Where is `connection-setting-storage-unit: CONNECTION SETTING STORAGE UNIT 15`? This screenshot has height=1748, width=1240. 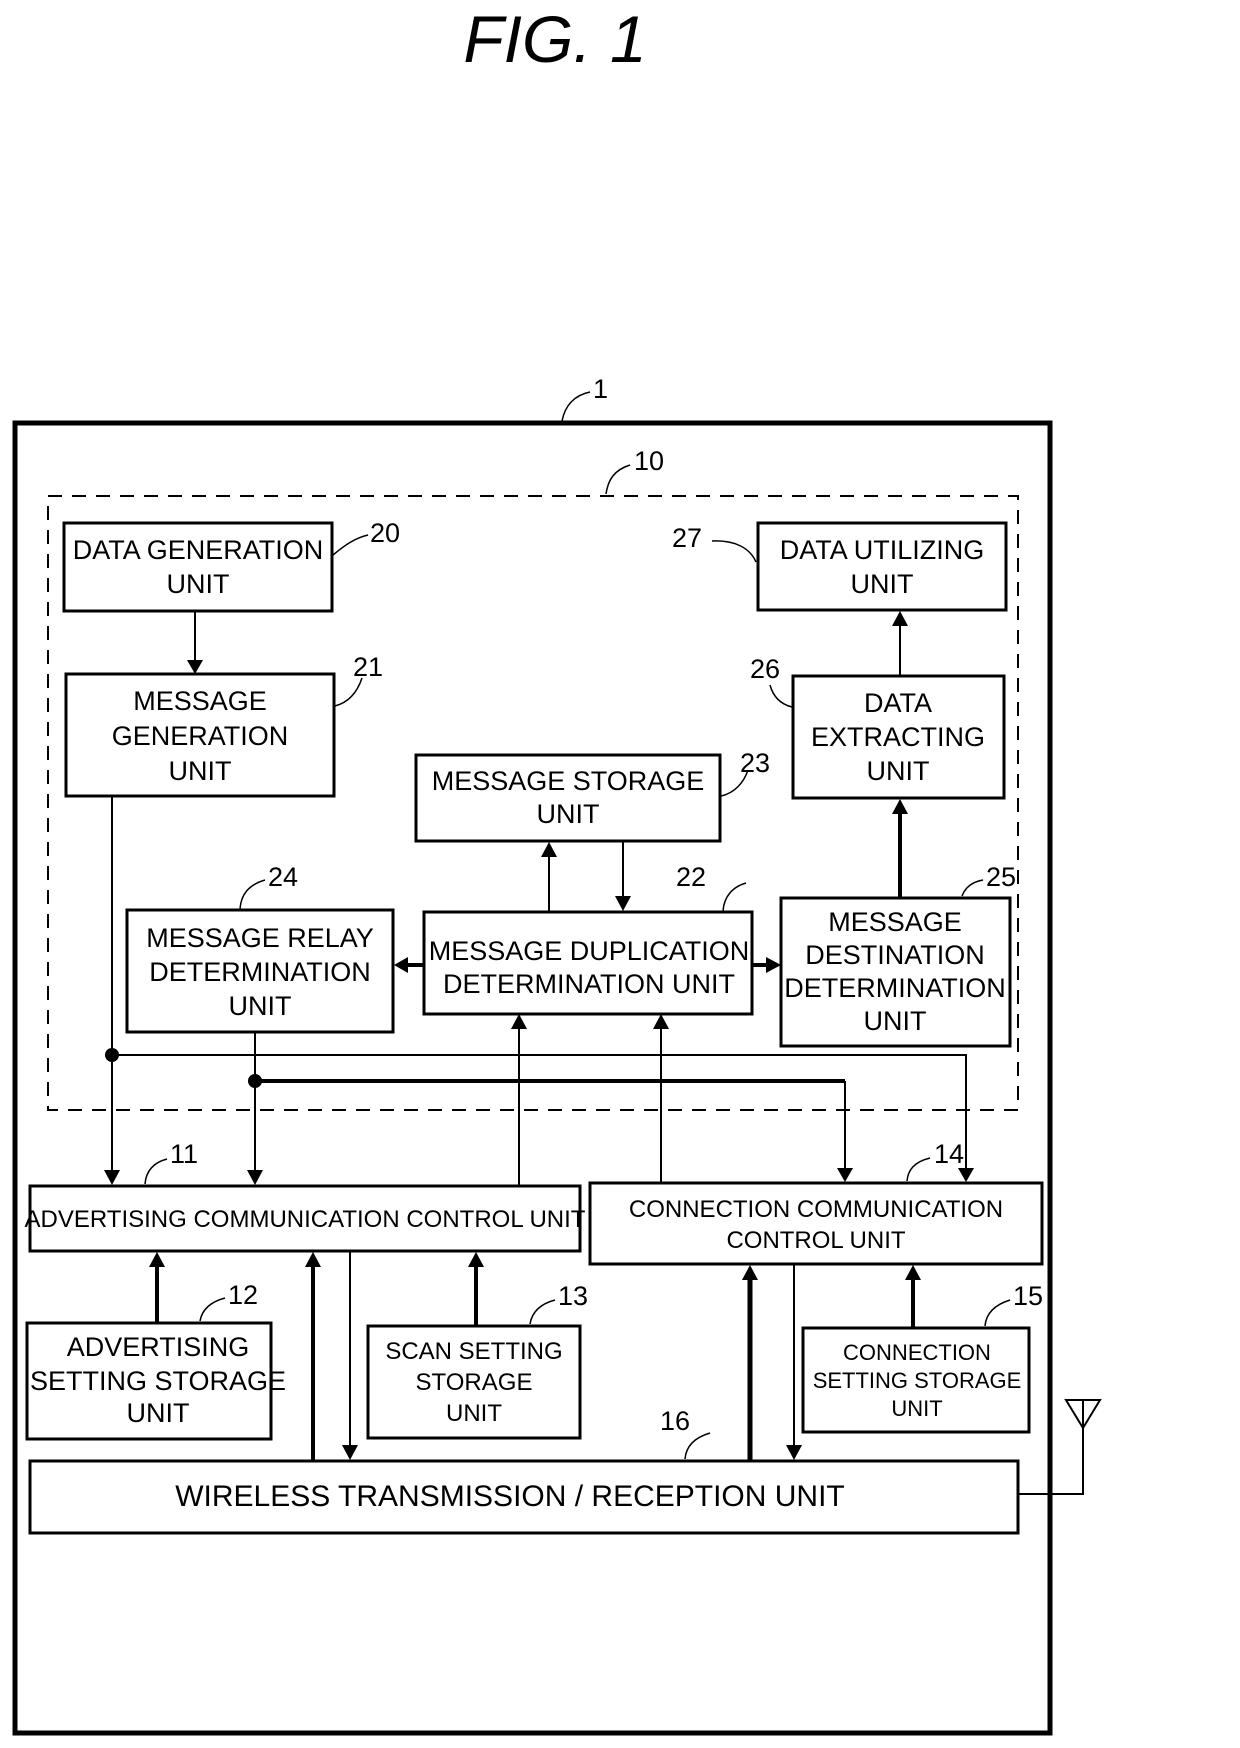 connection-setting-storage-unit: CONNECTION SETTING STORAGE UNIT 15 is located at coordinates (922, 1357).